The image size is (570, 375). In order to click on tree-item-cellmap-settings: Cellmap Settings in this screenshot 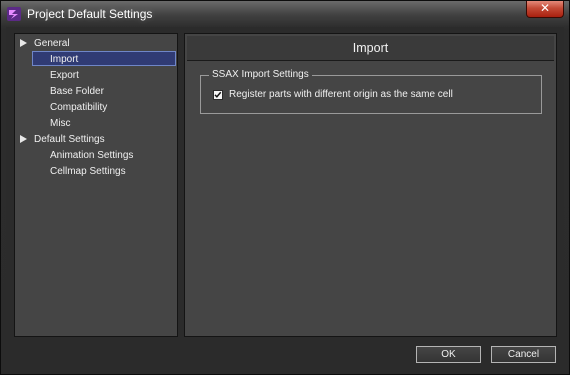, I will do `click(88, 171)`.